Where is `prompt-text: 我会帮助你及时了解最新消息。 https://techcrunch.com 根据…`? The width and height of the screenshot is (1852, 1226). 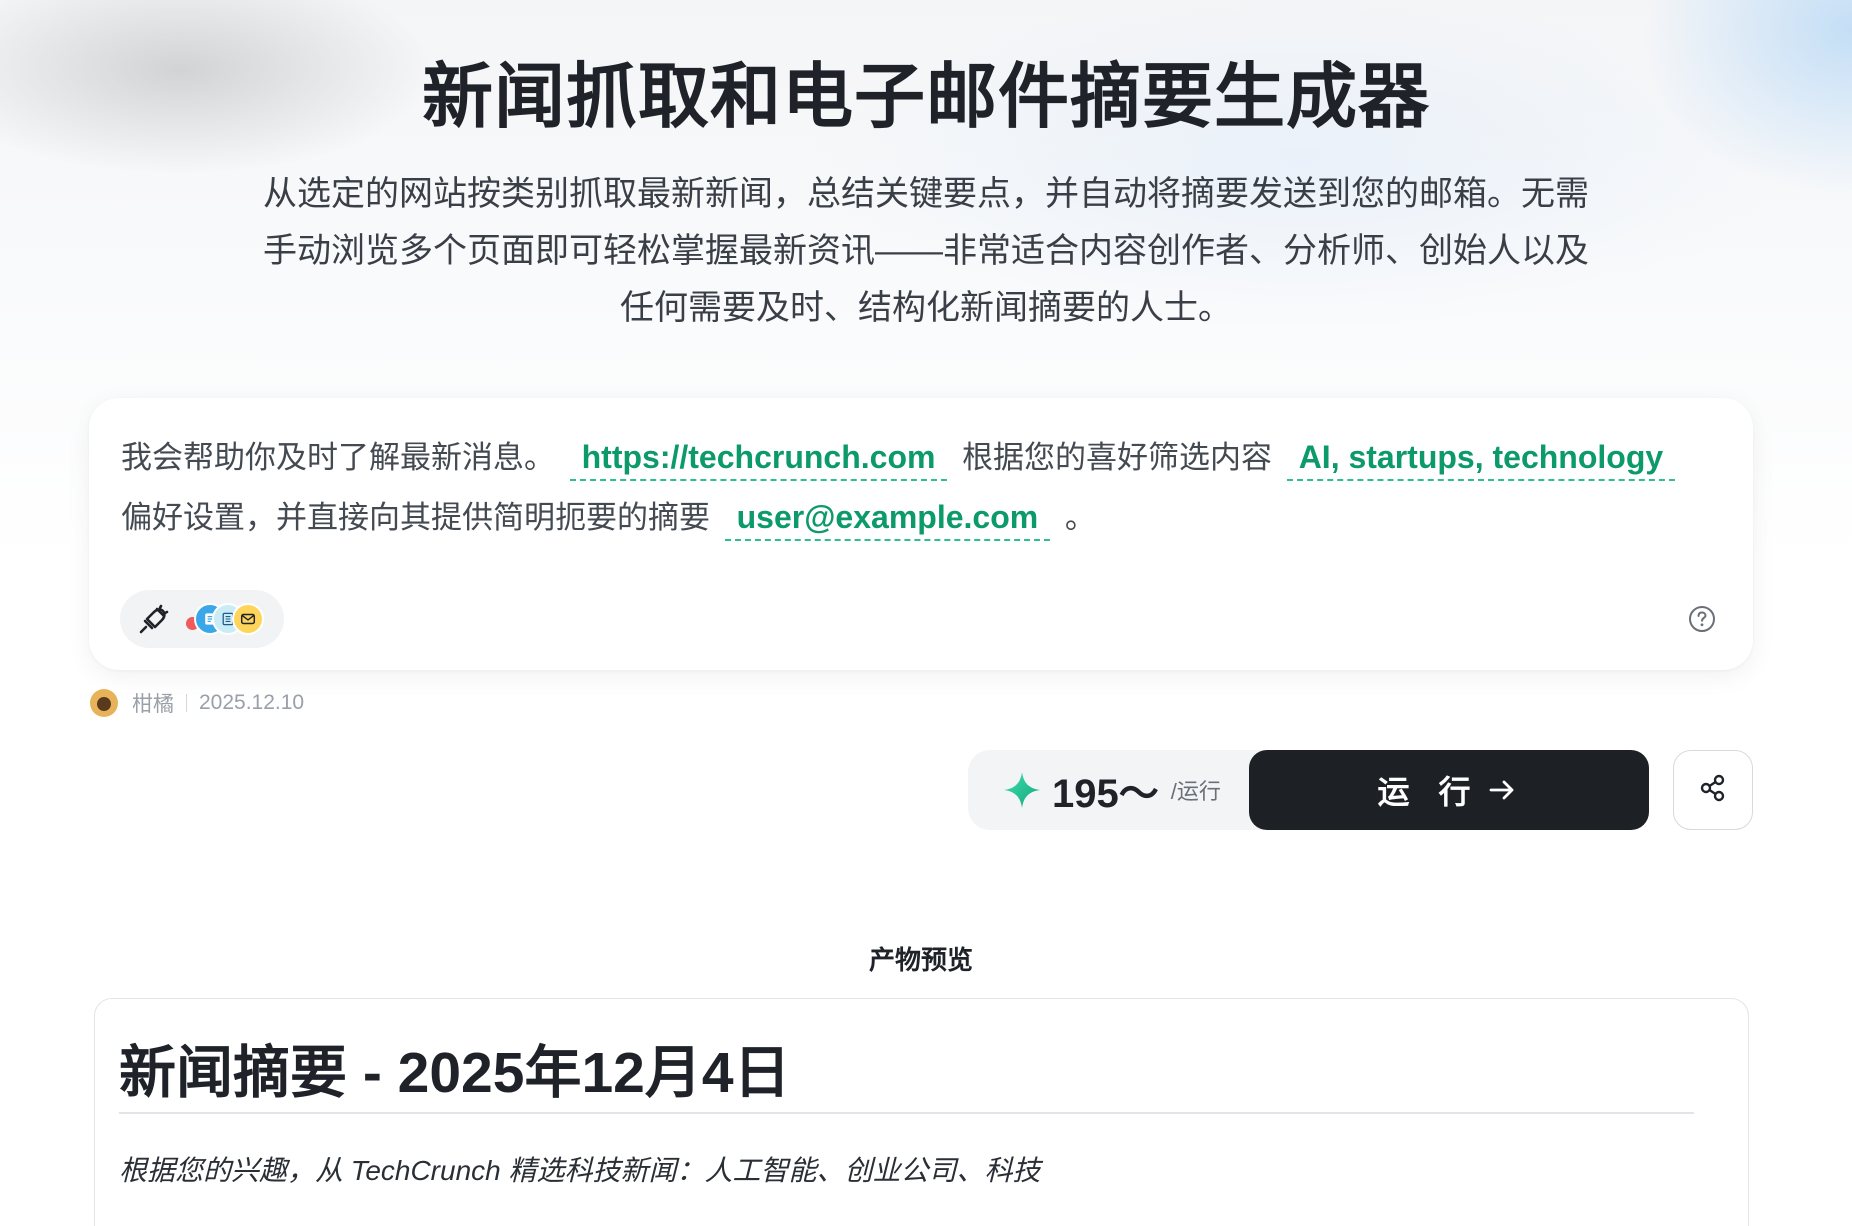
prompt-text: 我会帮助你及时了解最新消息。 https://techcrunch.com 根据… is located at coordinates (926, 488).